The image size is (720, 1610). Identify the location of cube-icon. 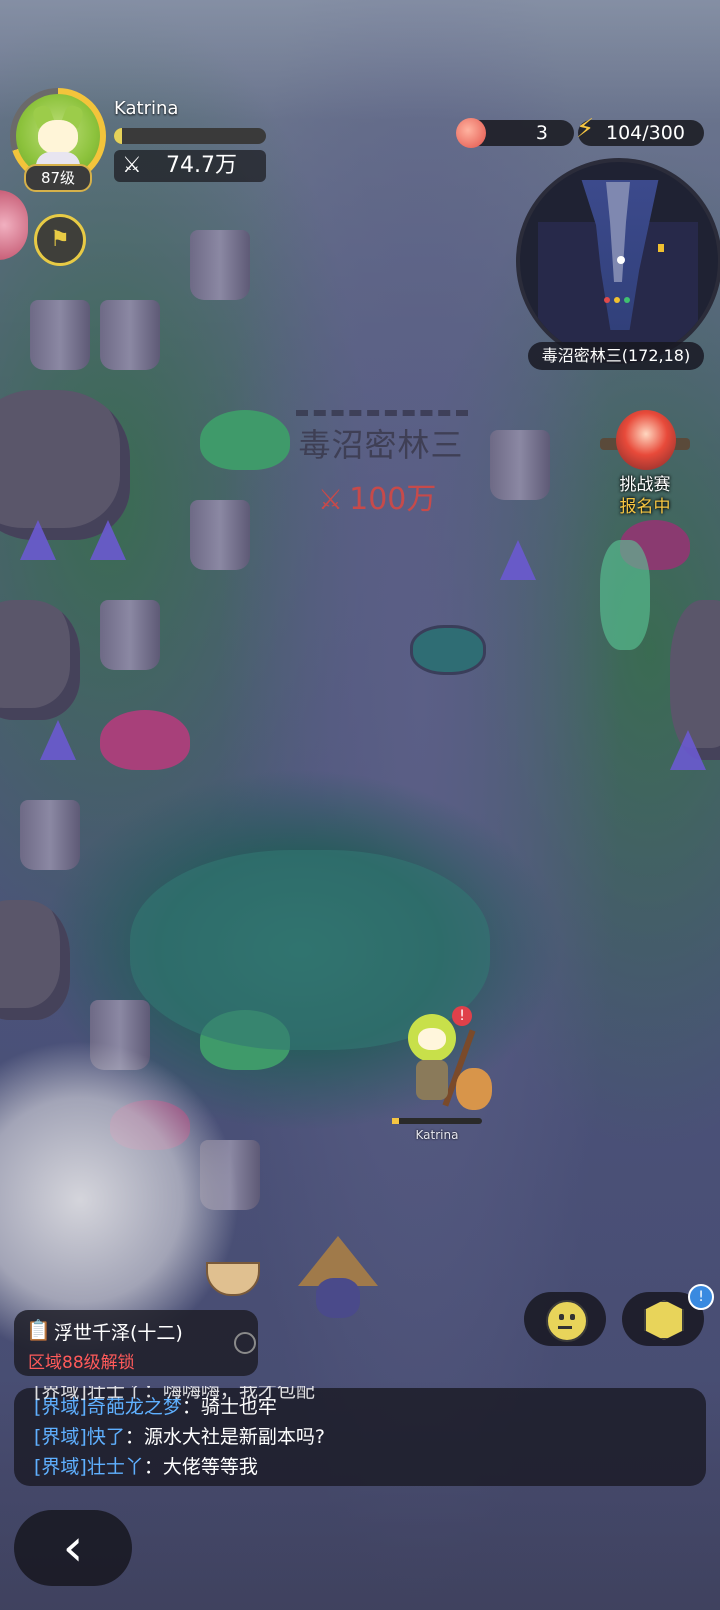
(664, 1320).